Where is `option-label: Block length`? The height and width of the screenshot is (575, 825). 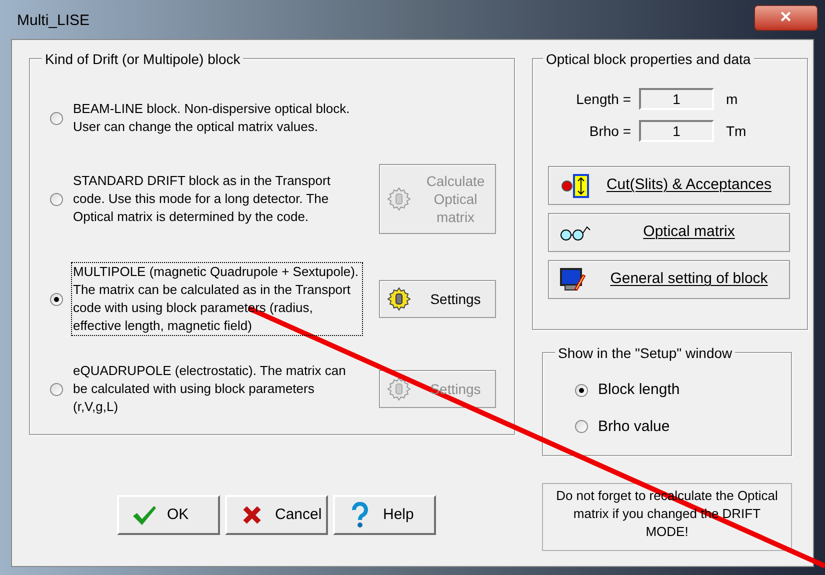 option-label: Block length is located at coordinates (639, 390).